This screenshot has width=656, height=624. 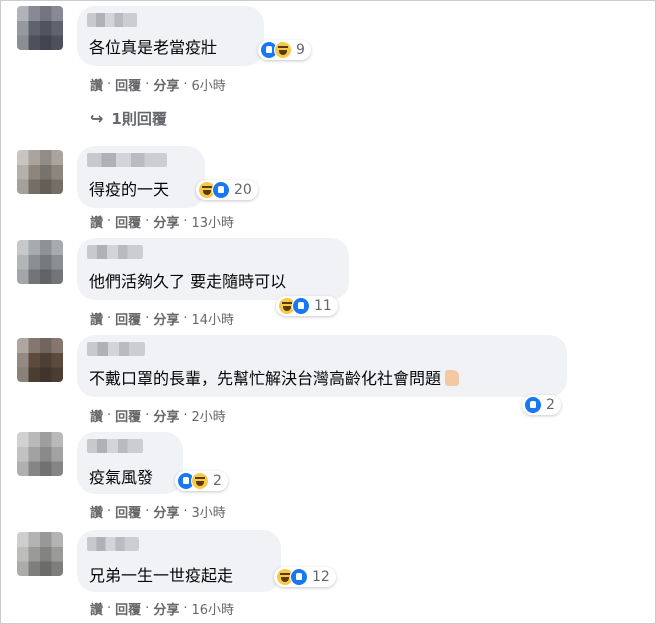 I want to click on comment-actions: 讚 · 回覆 · 分享 · 14小時, so click(x=162, y=318).